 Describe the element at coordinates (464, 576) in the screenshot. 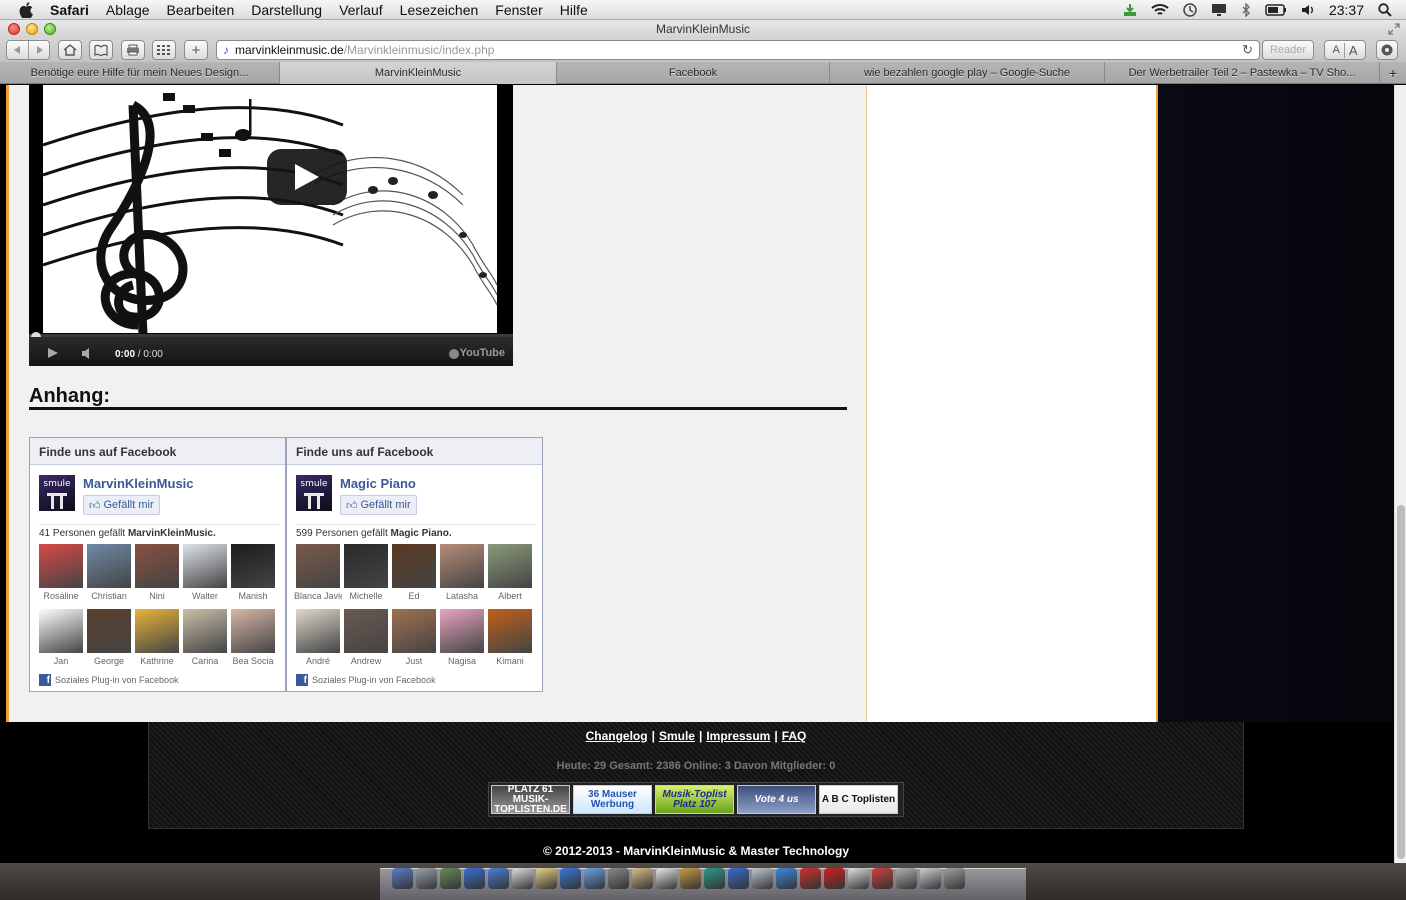

I see `fan-face: Latasha` at that location.